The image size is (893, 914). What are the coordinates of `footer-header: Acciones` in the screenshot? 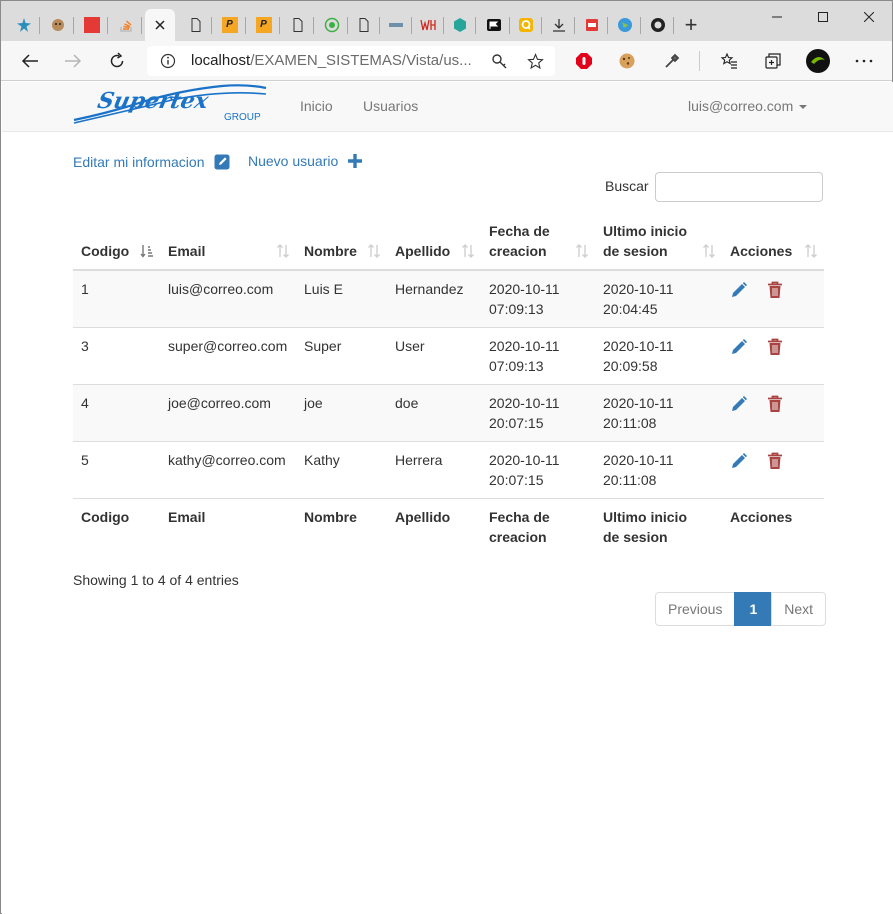 It's located at (773, 526).